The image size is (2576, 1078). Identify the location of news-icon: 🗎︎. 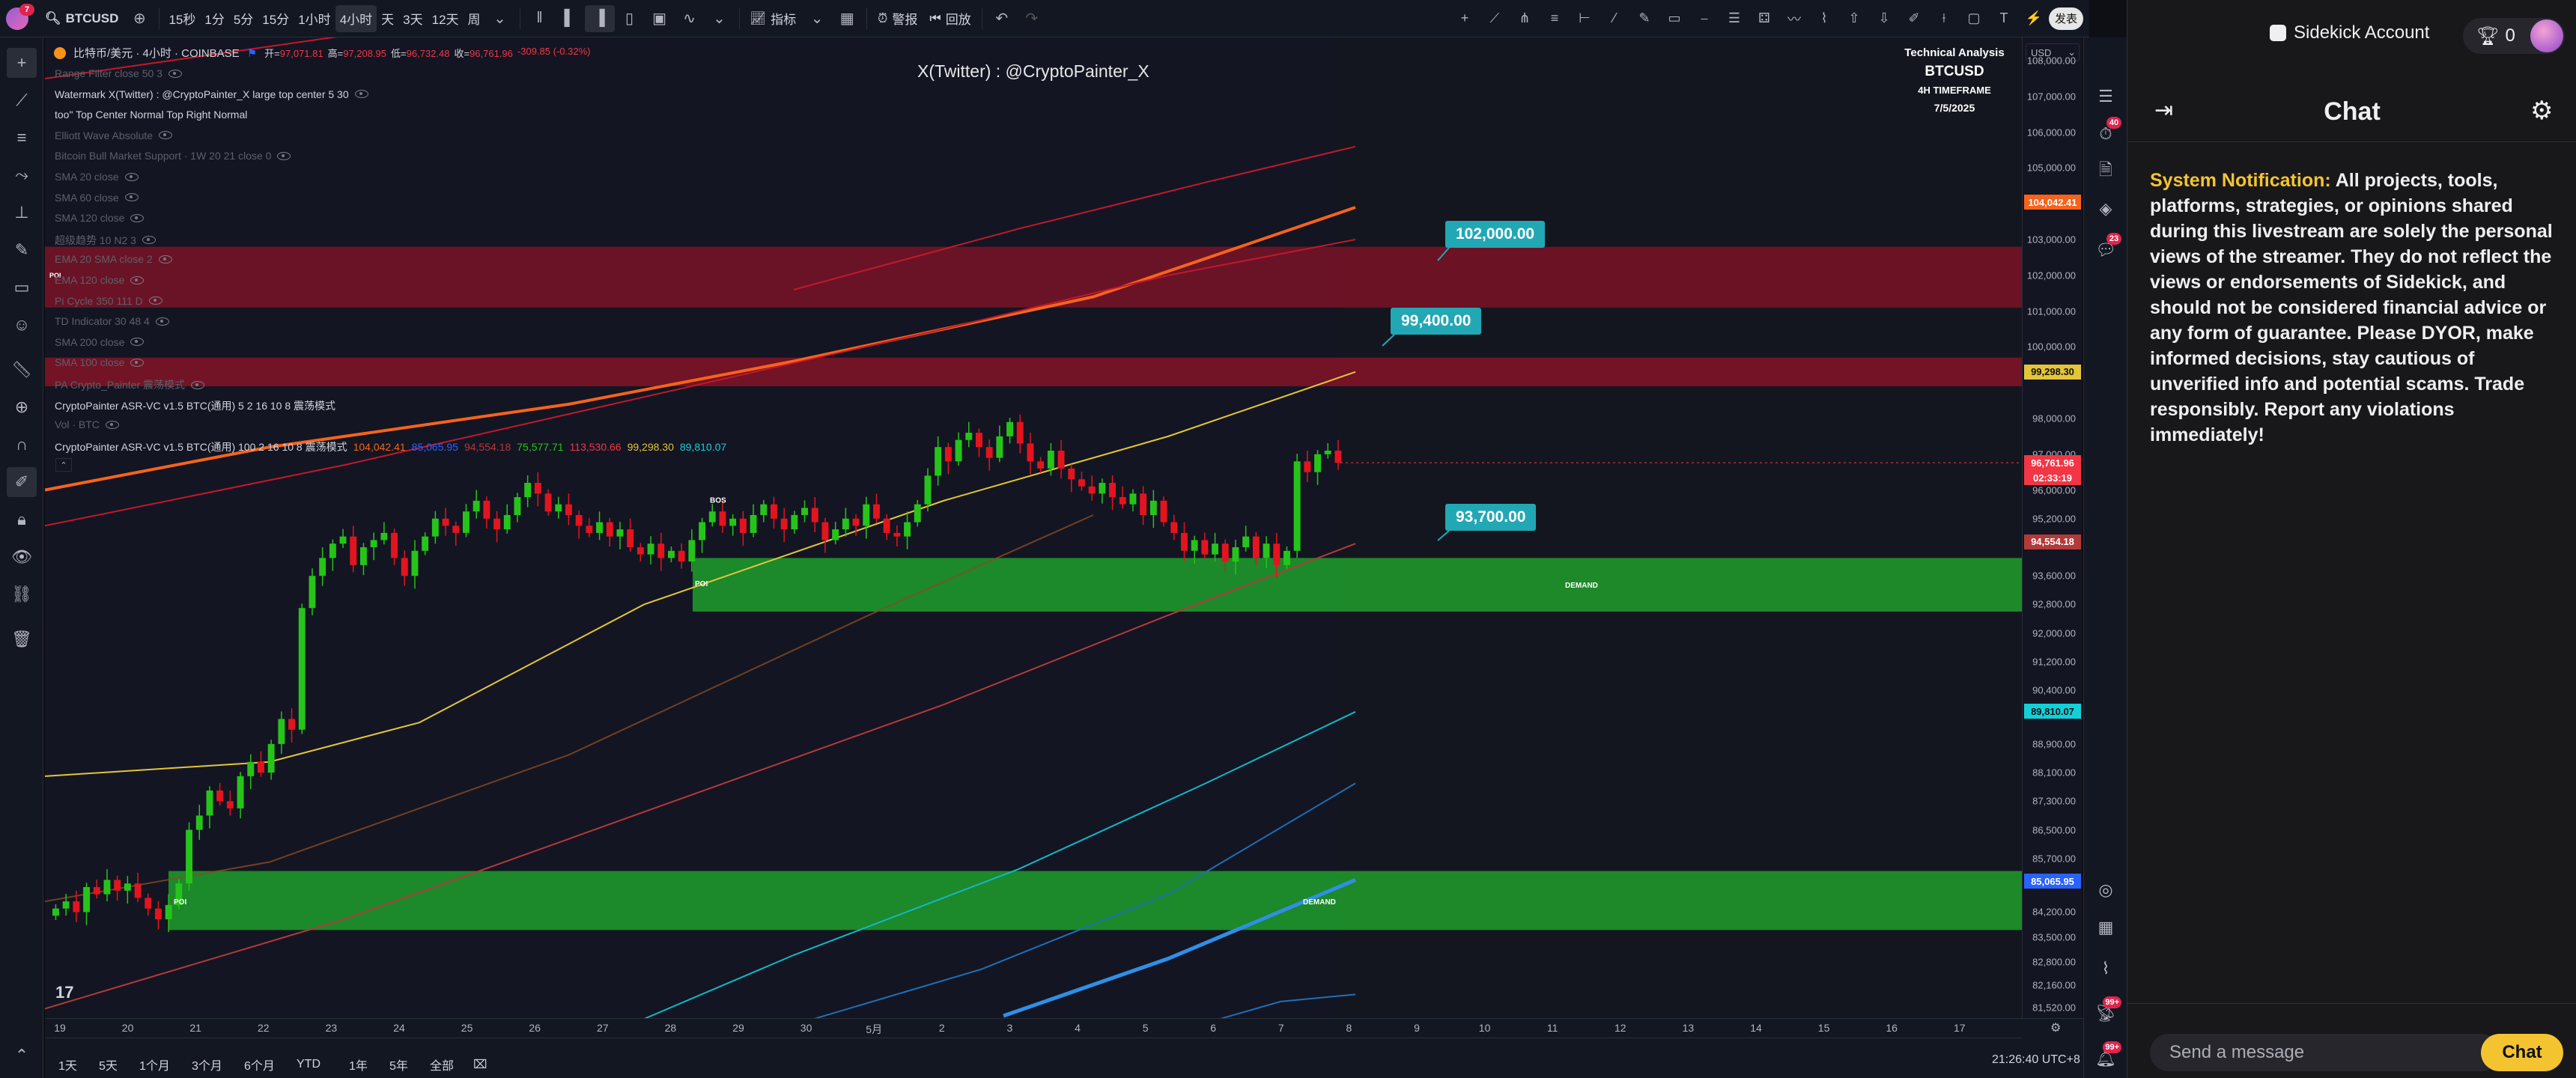
(2106, 171).